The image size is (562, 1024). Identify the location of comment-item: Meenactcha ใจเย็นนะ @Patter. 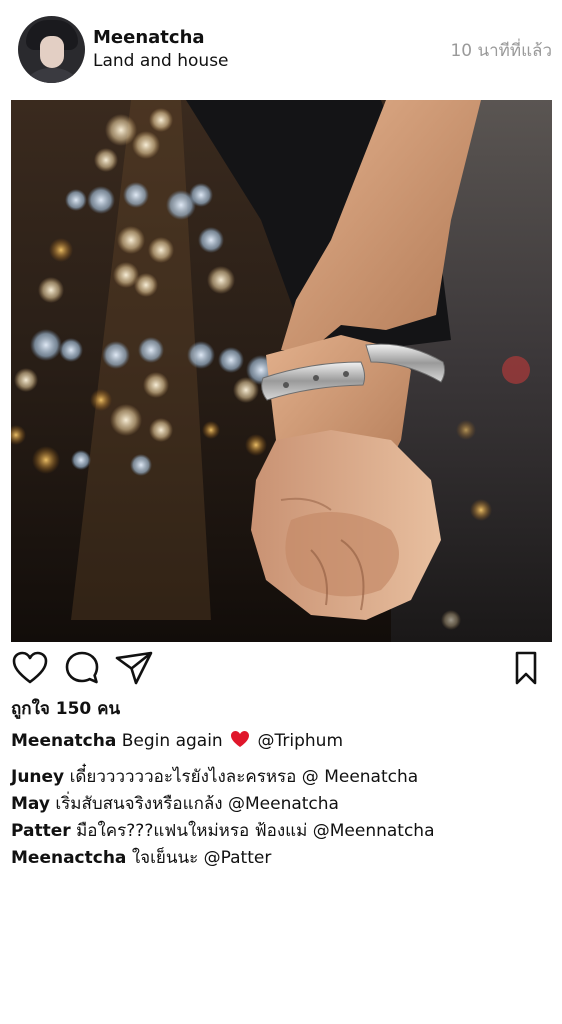
(141, 858).